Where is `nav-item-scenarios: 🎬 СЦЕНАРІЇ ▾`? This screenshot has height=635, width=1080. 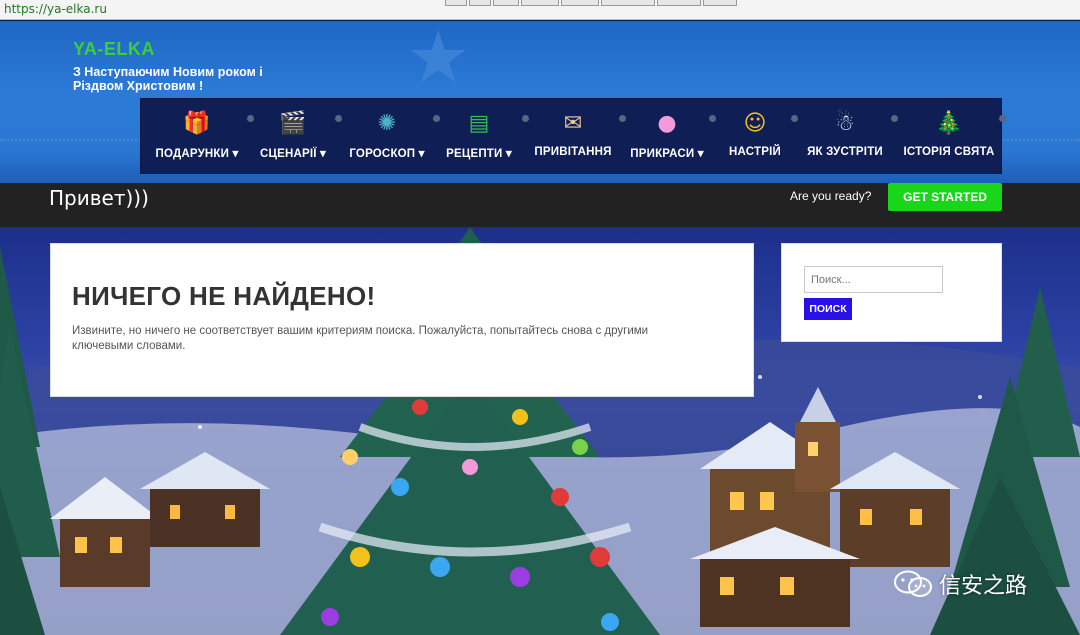
nav-item-scenarios: 🎬 СЦЕНАРІЇ ▾ is located at coordinates (293, 137).